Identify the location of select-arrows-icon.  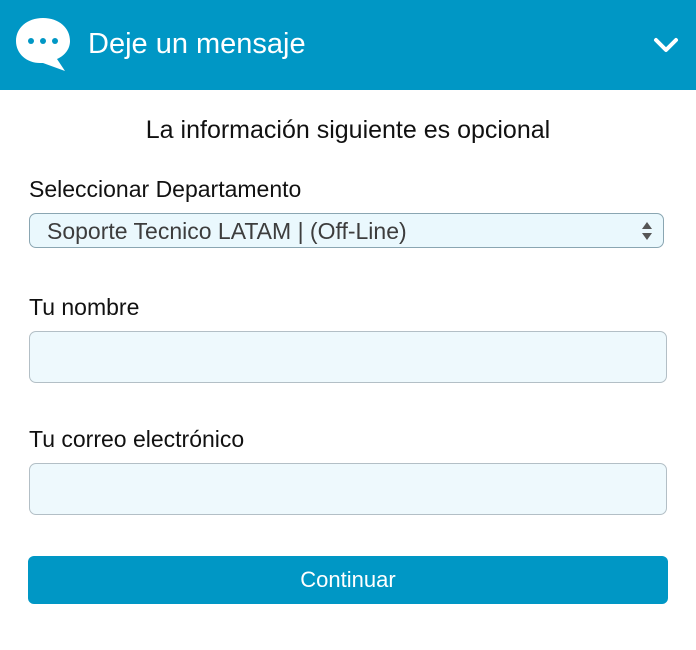
(647, 231).